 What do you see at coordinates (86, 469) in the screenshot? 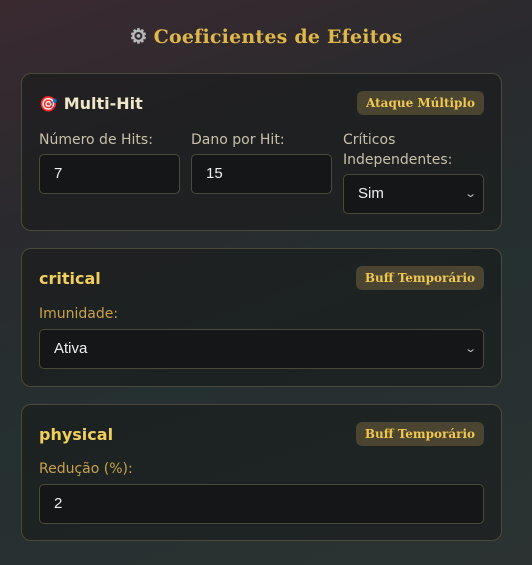
I see `reduction-label: Redução (%):` at bounding box center [86, 469].